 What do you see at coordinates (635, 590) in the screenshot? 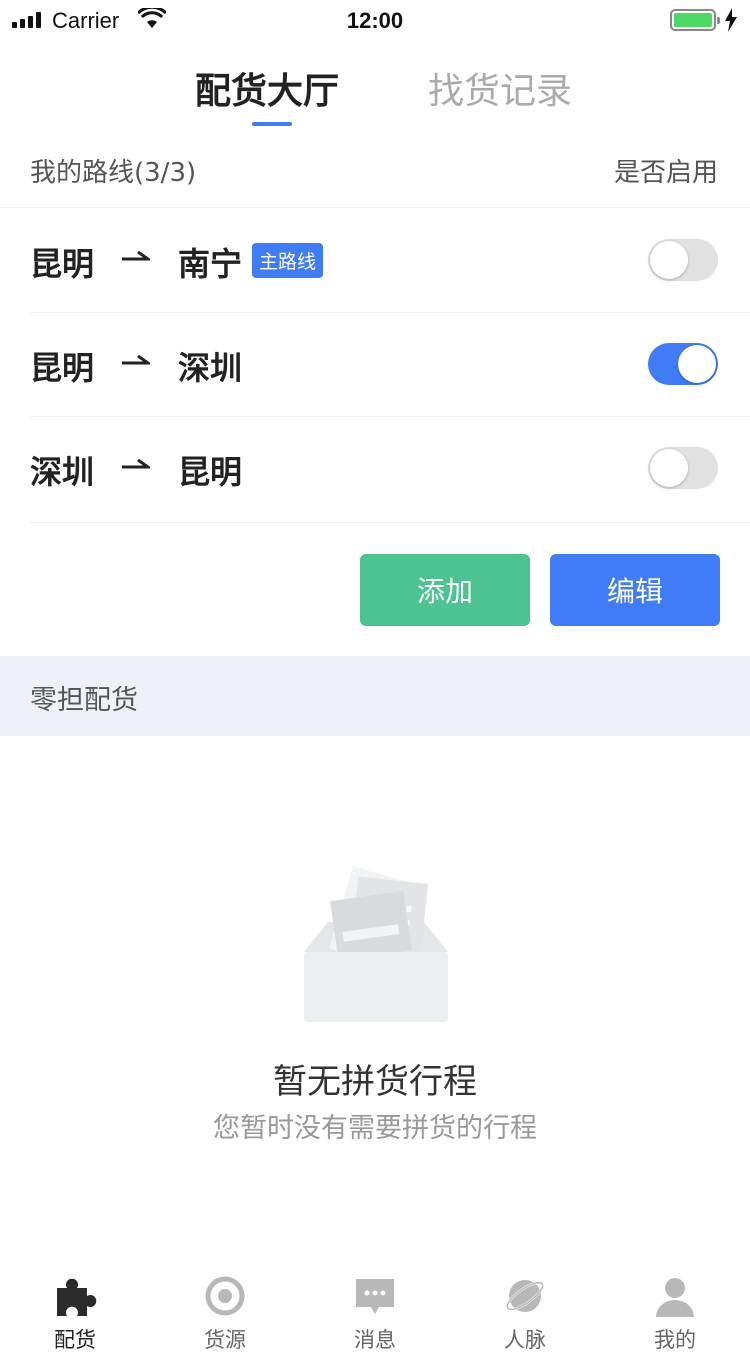
I see `edit-route-button: 编辑` at bounding box center [635, 590].